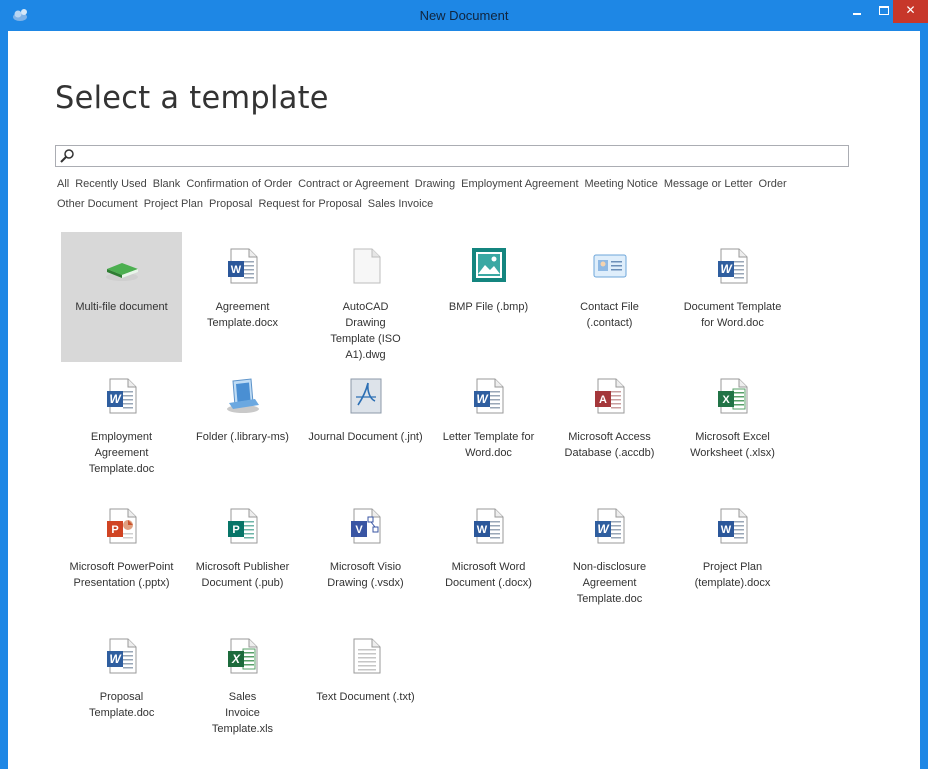 The width and height of the screenshot is (928, 769). What do you see at coordinates (121, 297) in the screenshot?
I see `template-tile: Multi-file document` at bounding box center [121, 297].